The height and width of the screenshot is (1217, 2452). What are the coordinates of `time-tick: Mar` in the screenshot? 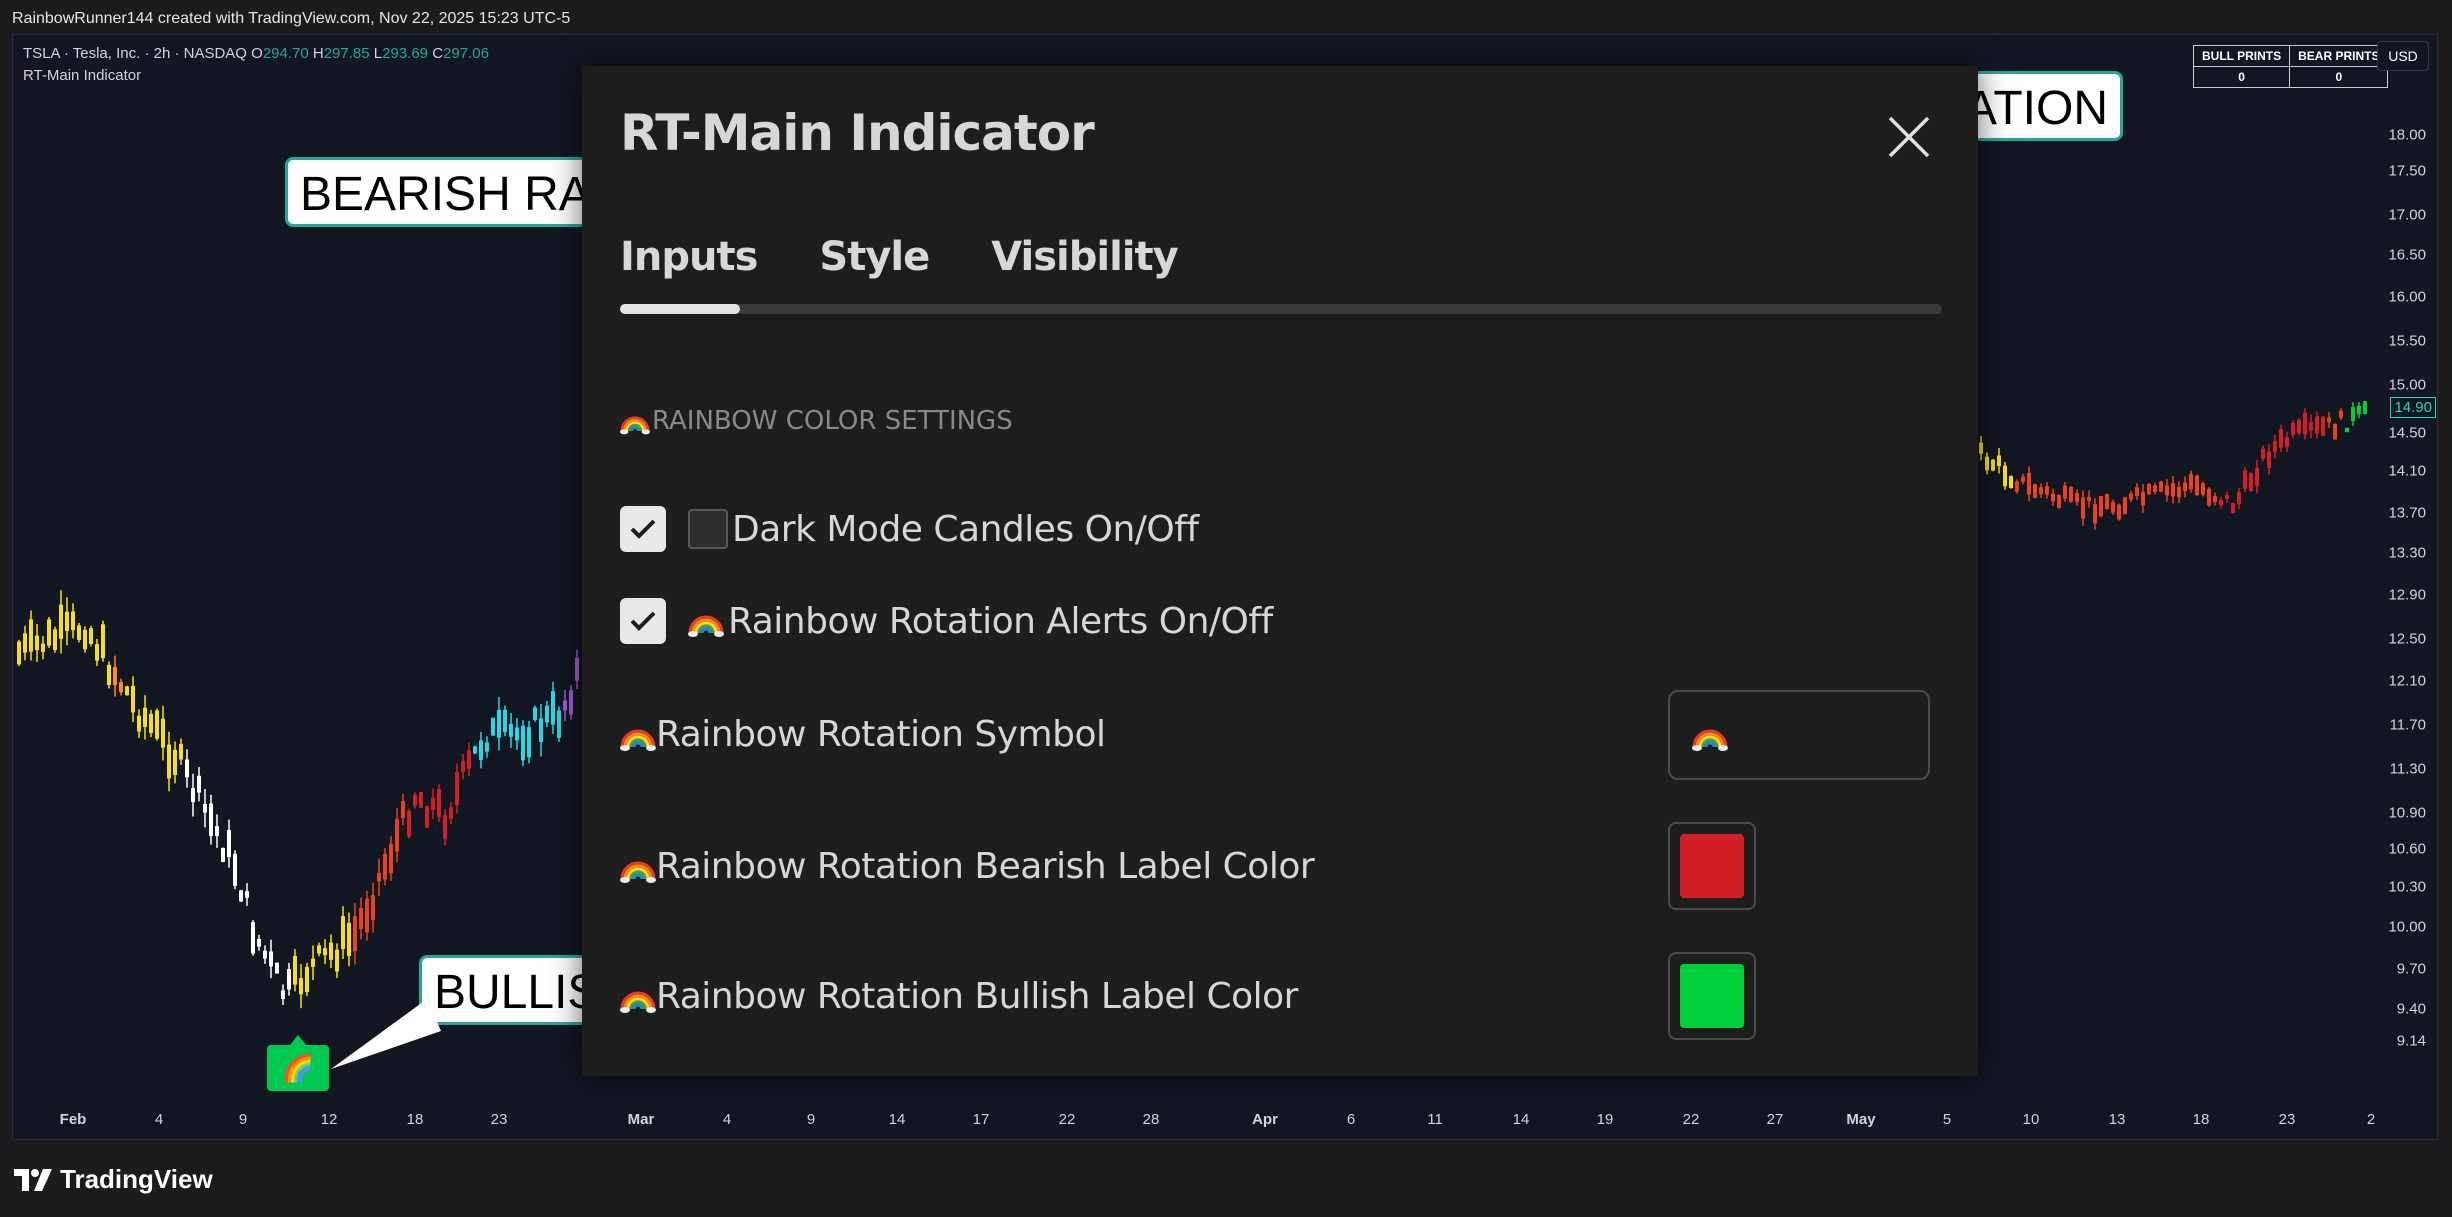 It's located at (641, 1119).